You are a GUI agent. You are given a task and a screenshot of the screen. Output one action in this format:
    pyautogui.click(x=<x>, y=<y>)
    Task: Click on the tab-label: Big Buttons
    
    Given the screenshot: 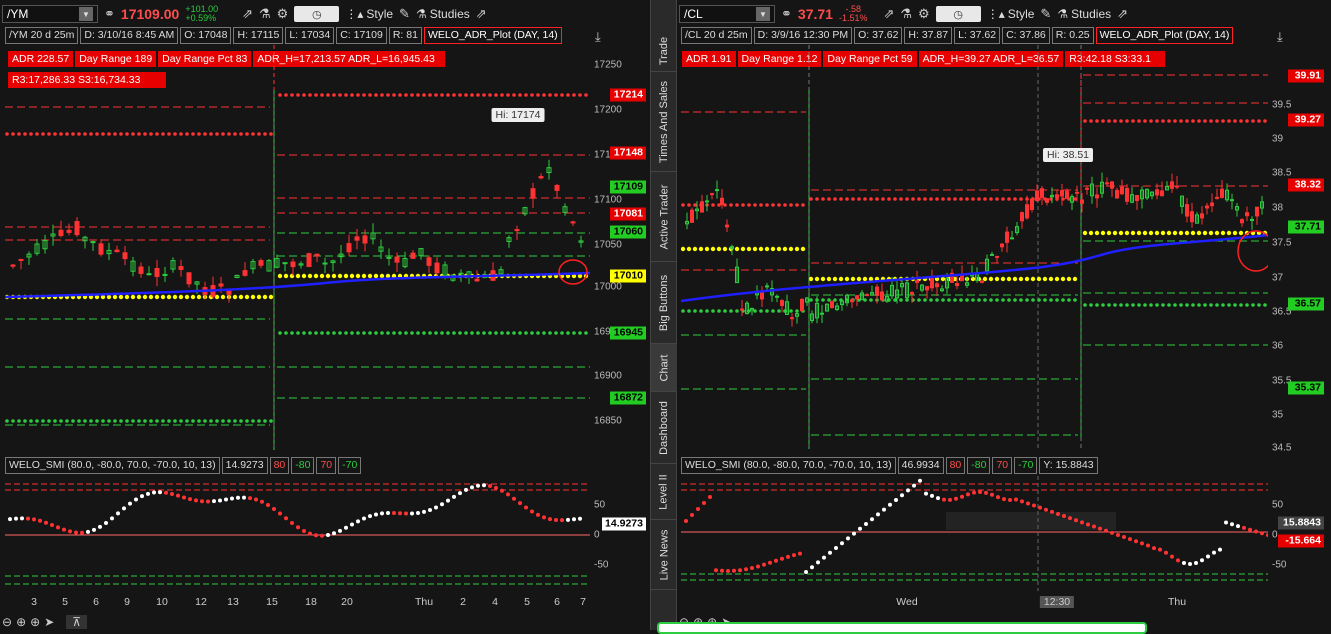 What is the action you would take?
    pyautogui.click(x=664, y=302)
    